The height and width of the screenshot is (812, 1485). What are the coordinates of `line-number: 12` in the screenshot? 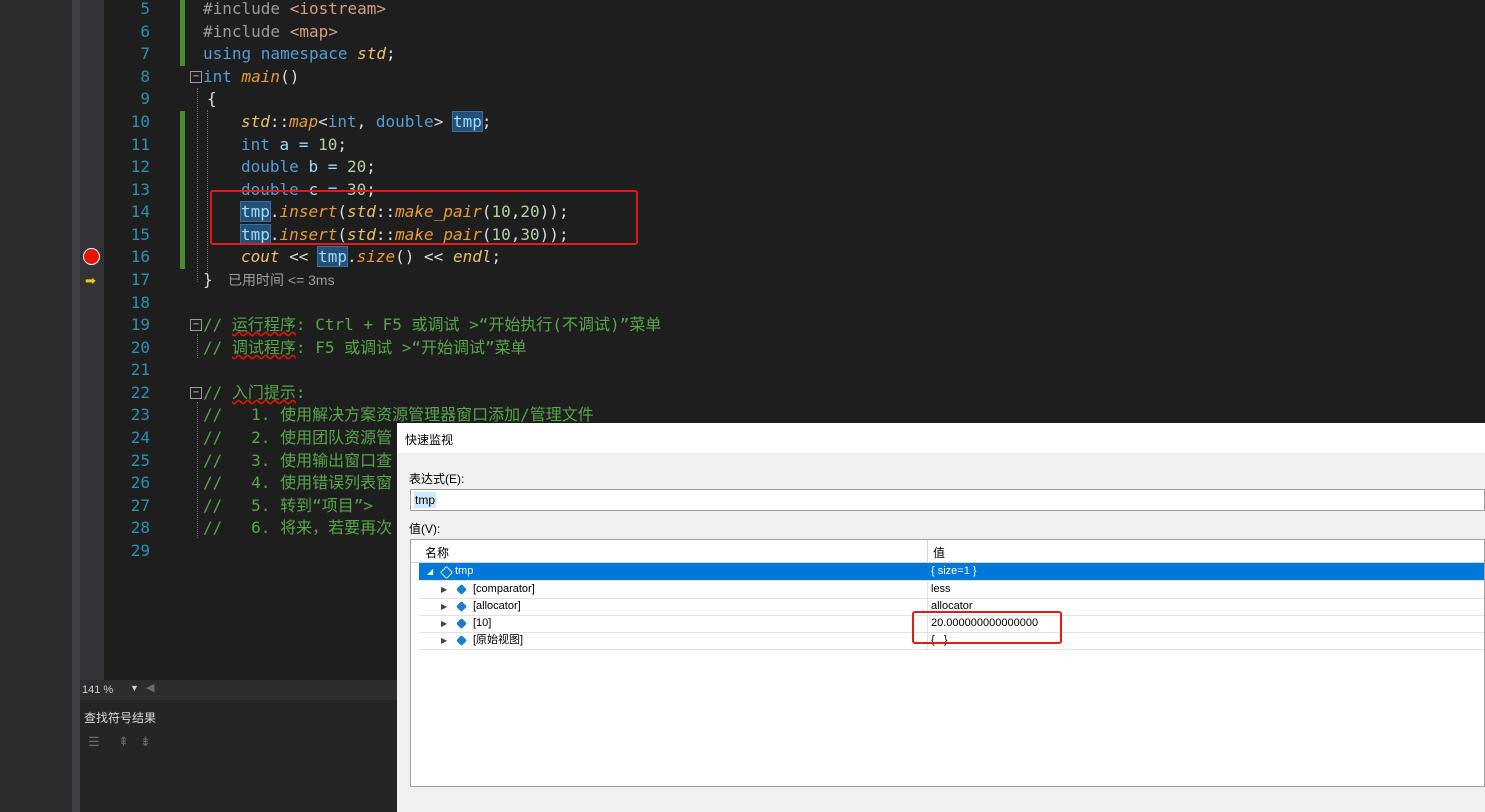 It's located at (140, 166).